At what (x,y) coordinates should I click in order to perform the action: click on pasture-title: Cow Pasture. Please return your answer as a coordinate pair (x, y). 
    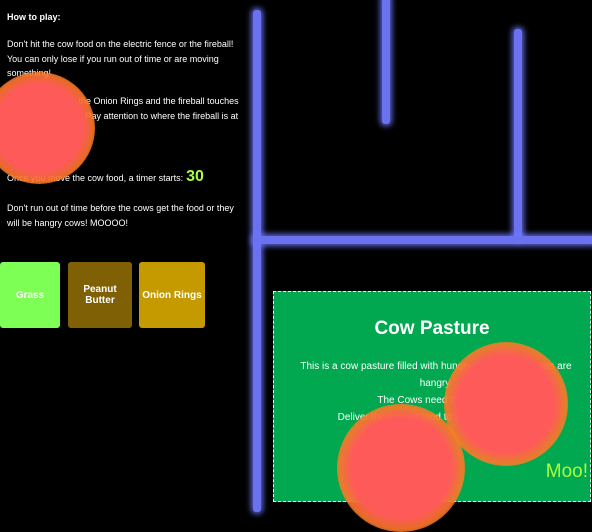
    Looking at the image, I should click on (432, 328).